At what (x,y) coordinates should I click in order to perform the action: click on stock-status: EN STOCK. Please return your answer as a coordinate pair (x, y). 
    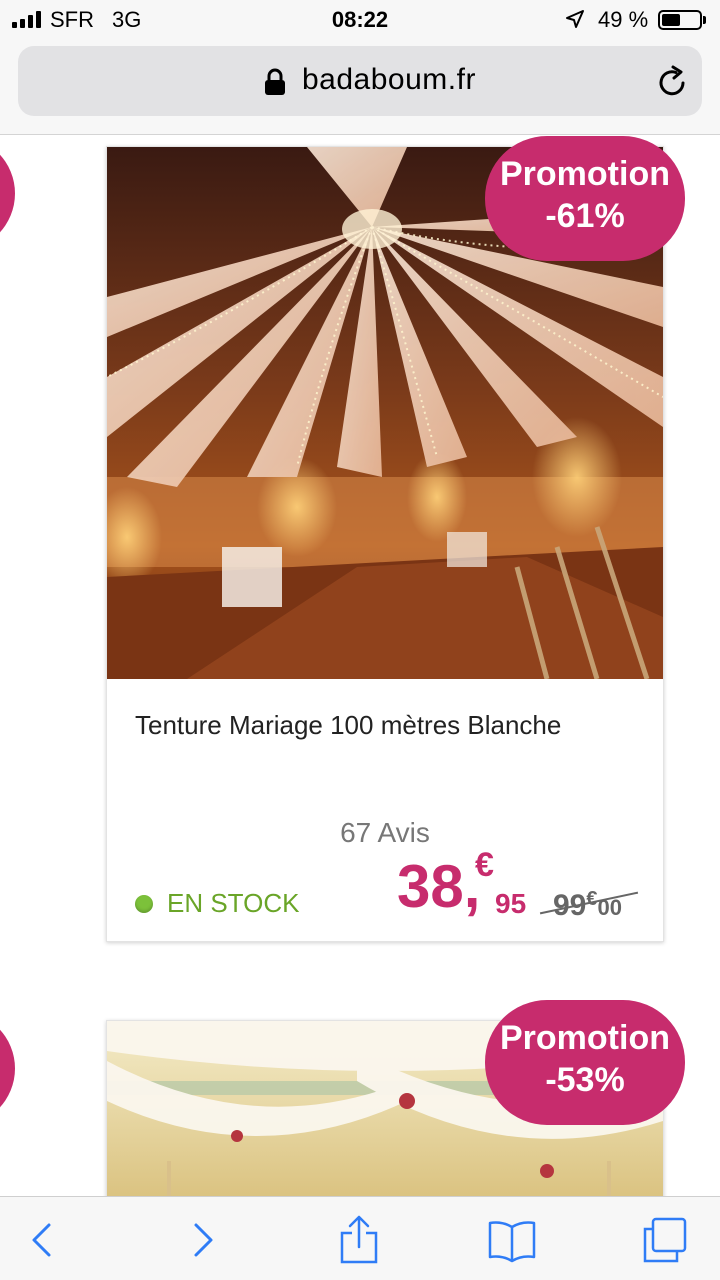
    Looking at the image, I should click on (217, 903).